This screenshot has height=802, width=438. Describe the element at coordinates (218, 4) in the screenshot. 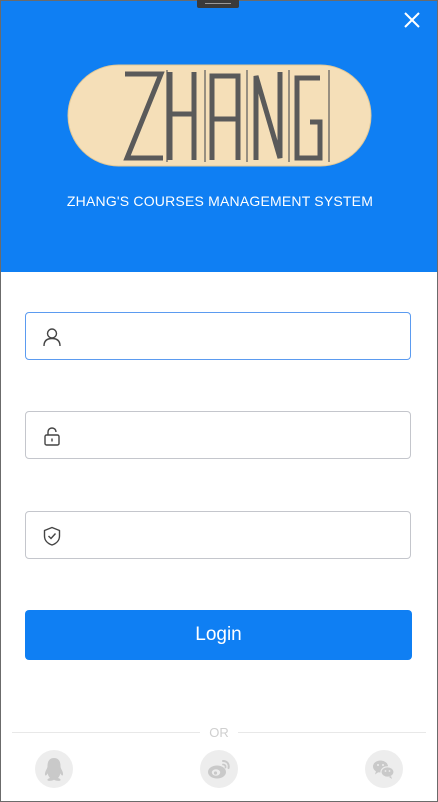

I see `drag-handle` at that location.